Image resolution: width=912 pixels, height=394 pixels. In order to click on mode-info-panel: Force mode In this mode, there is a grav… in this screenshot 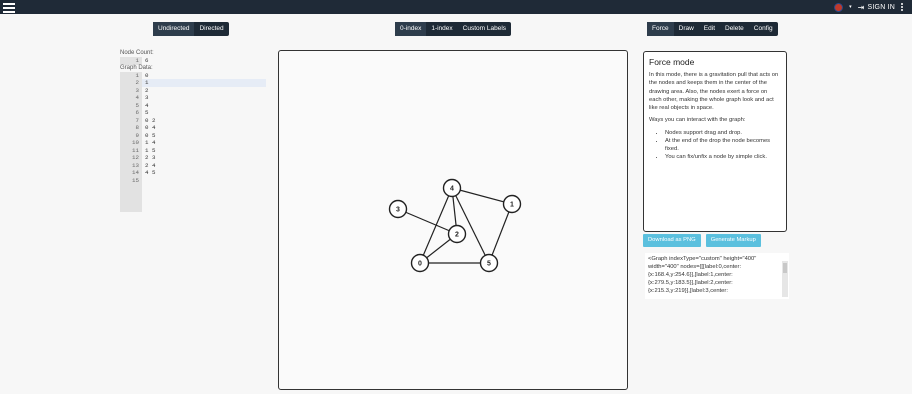, I will do `click(715, 141)`.